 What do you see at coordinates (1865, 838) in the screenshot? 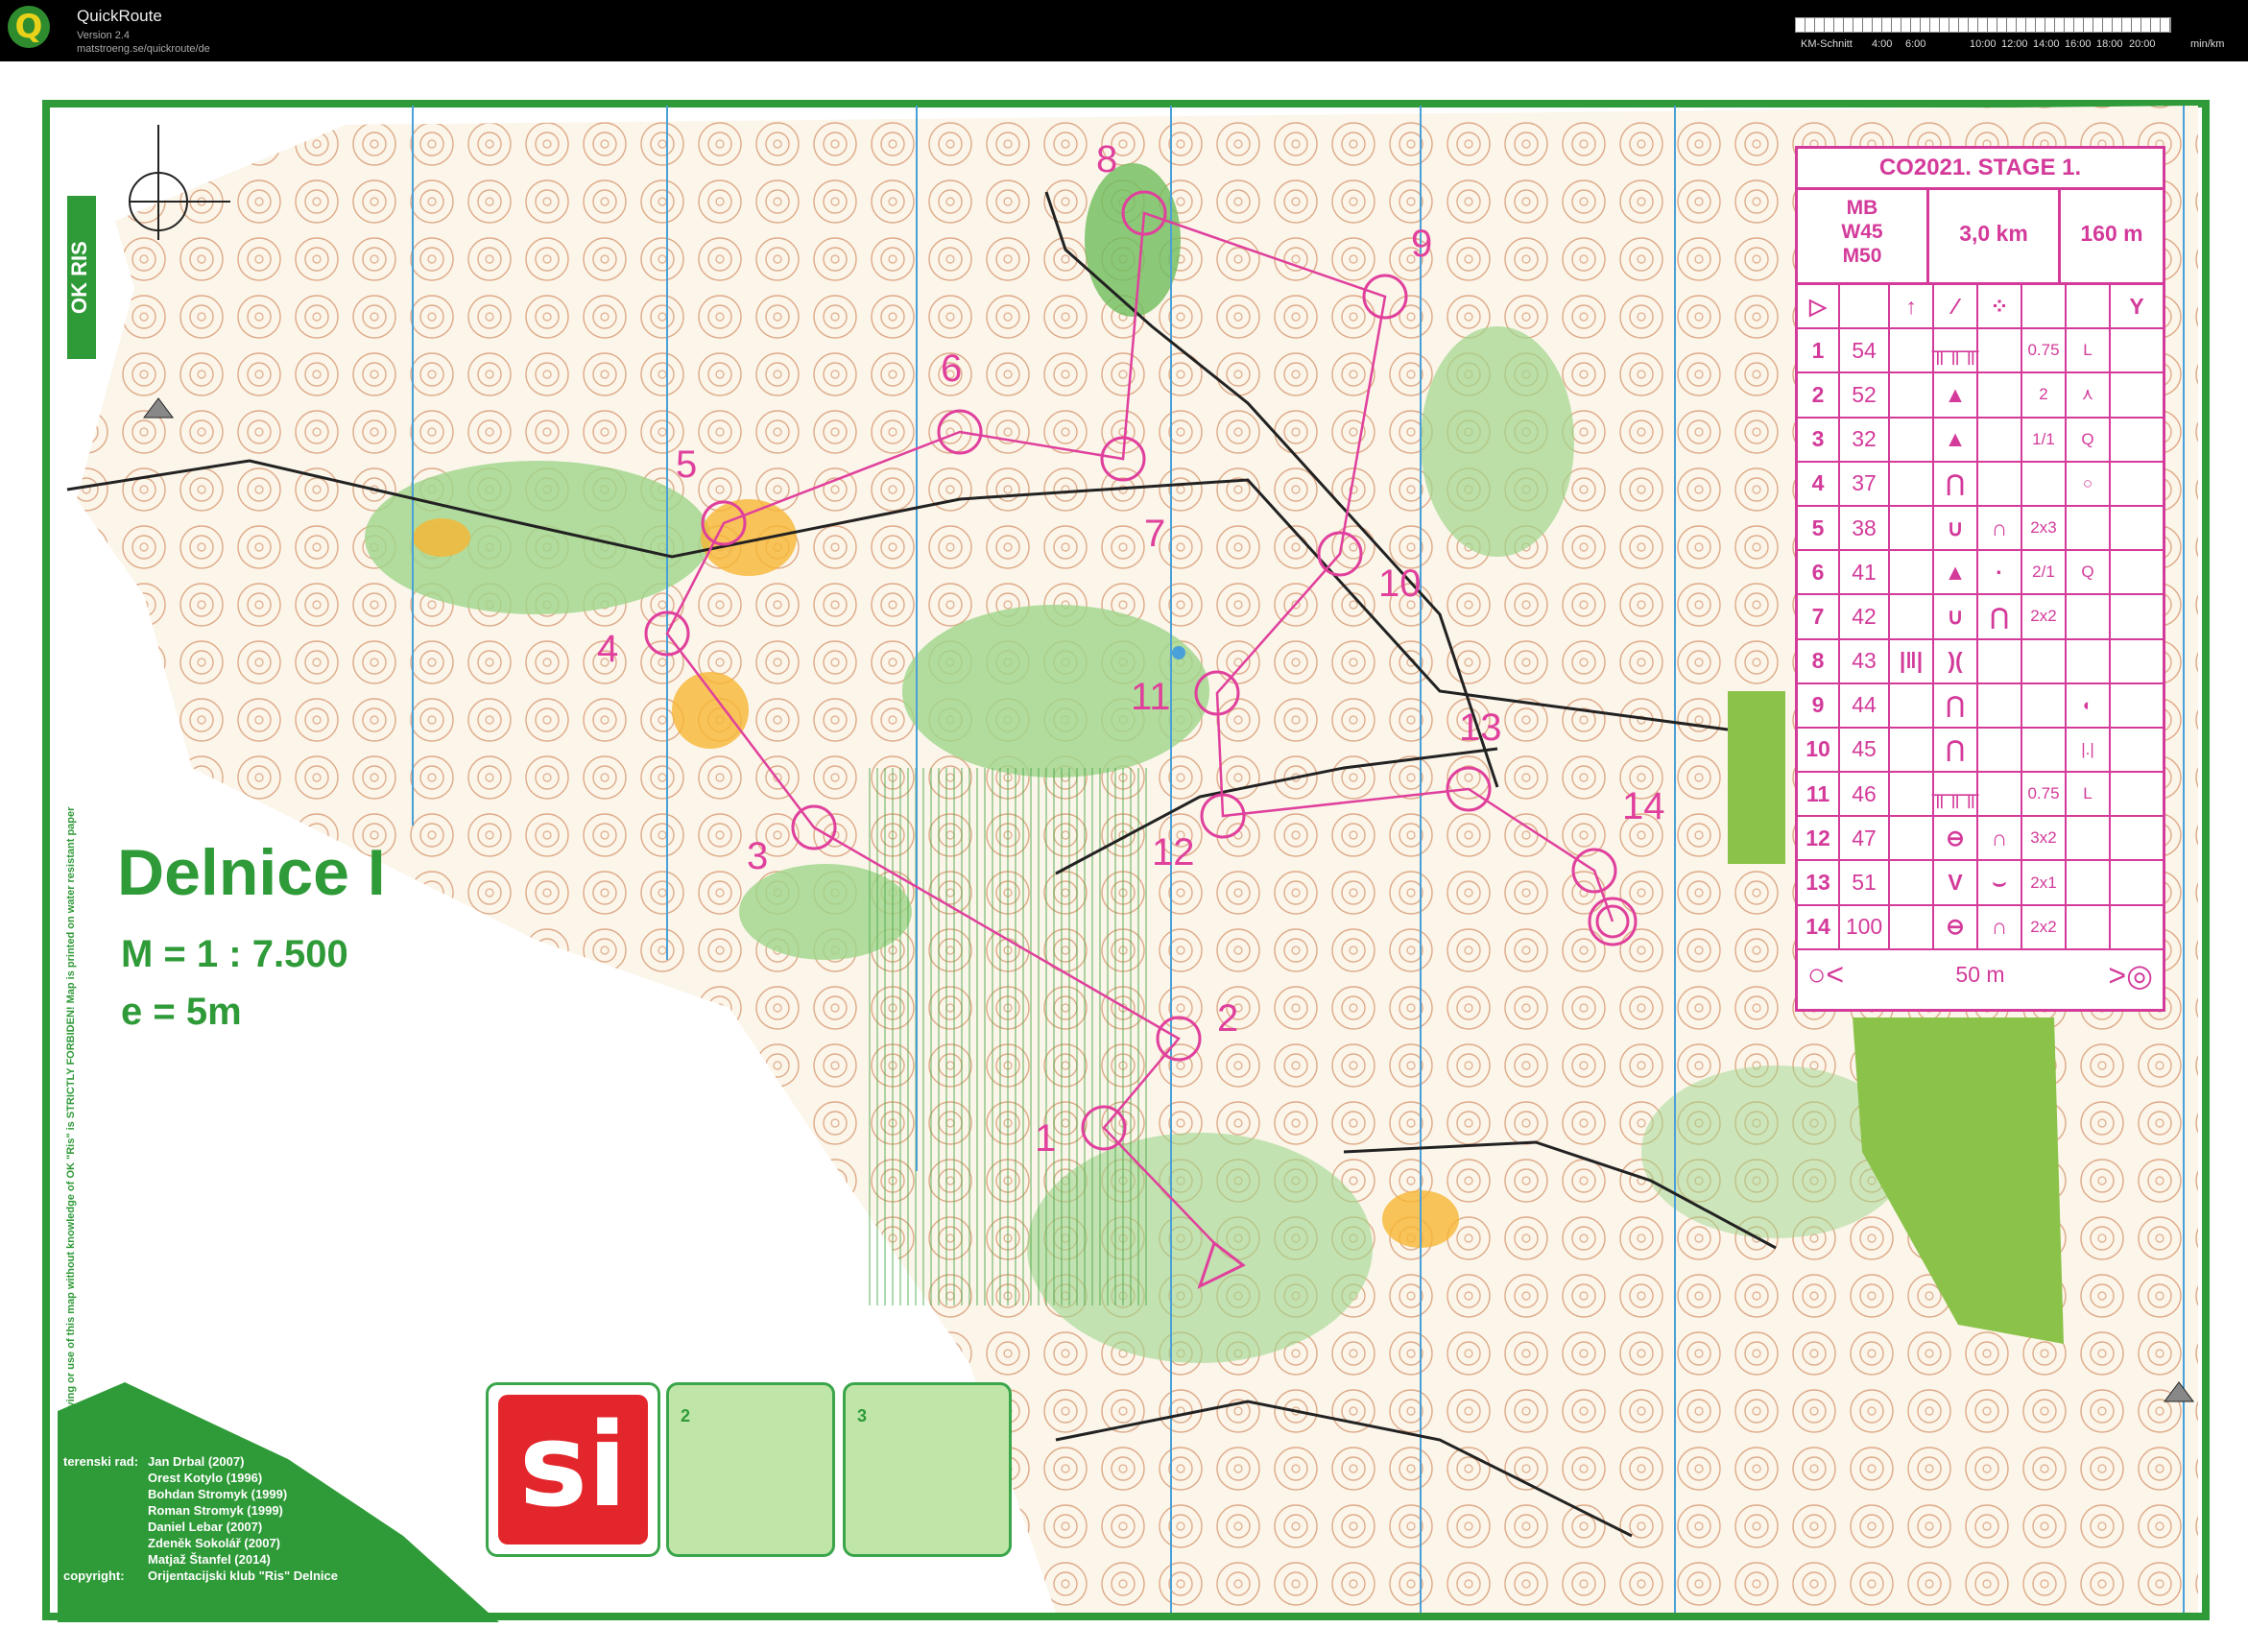
I see `control-cell-code: 47` at bounding box center [1865, 838].